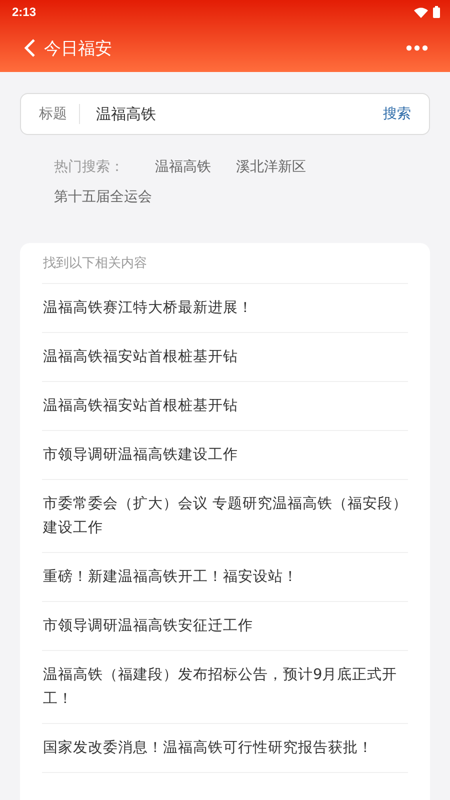 The height and width of the screenshot is (800, 450). What do you see at coordinates (271, 167) in the screenshot?
I see `hot-search-term: 溪北洋新区` at bounding box center [271, 167].